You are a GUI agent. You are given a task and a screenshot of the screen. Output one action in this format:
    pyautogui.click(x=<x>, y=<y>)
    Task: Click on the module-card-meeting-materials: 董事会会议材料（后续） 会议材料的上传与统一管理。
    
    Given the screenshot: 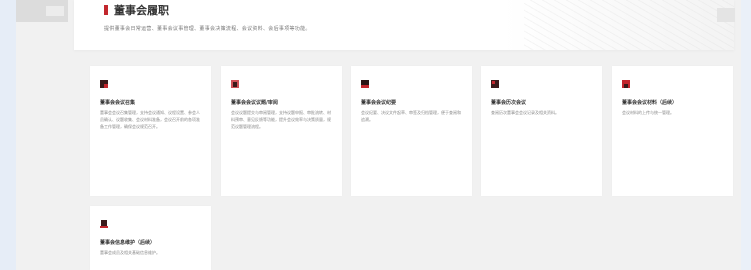 What is the action you would take?
    pyautogui.click(x=672, y=131)
    